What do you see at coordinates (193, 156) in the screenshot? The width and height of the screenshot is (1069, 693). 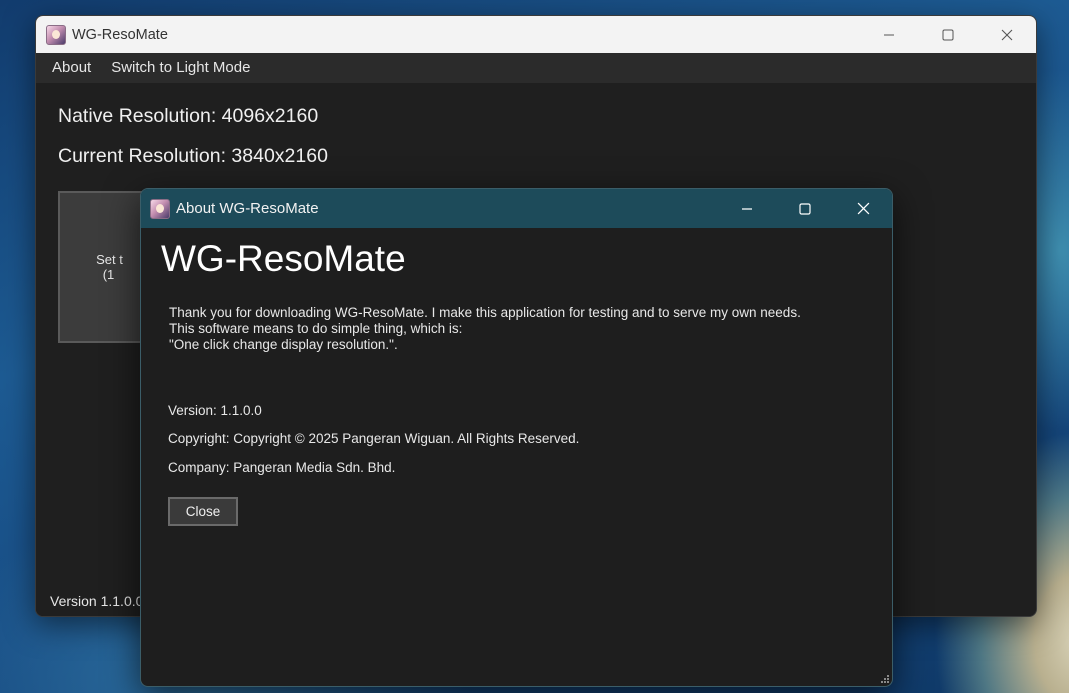 I see `current-resolution-label: Current Resolution: 3840x2160` at bounding box center [193, 156].